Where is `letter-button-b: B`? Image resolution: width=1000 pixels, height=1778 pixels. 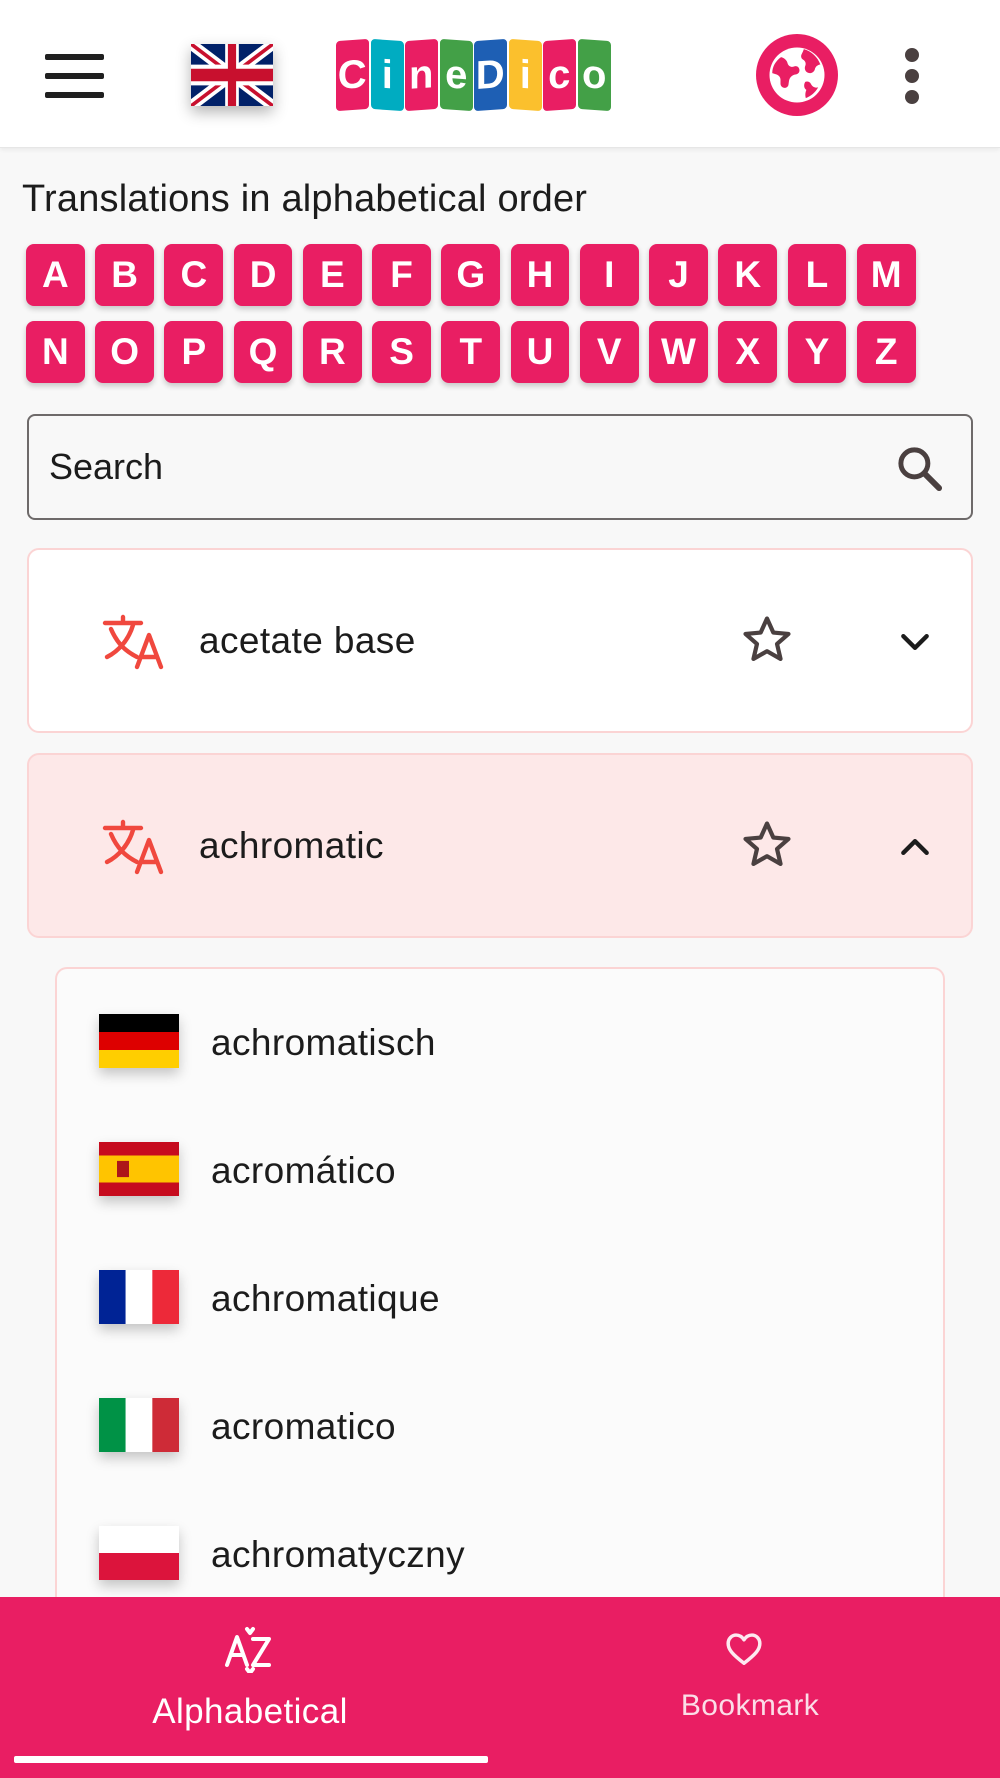
letter-button-b: B is located at coordinates (124, 275).